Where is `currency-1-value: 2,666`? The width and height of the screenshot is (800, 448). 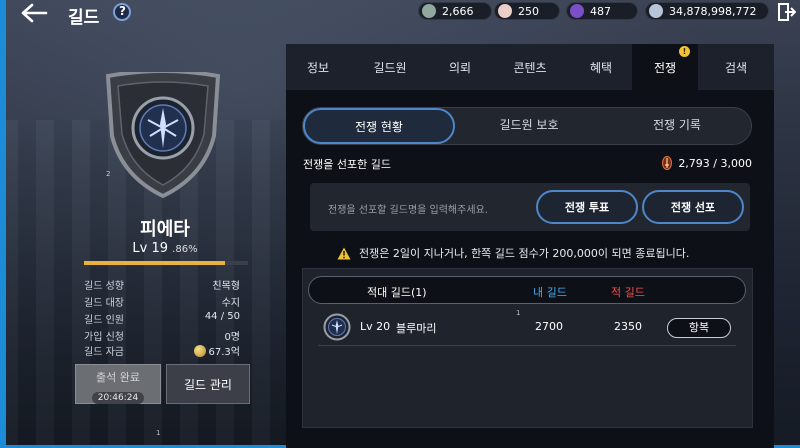
currency-1-value: 2,666 is located at coordinates (458, 11).